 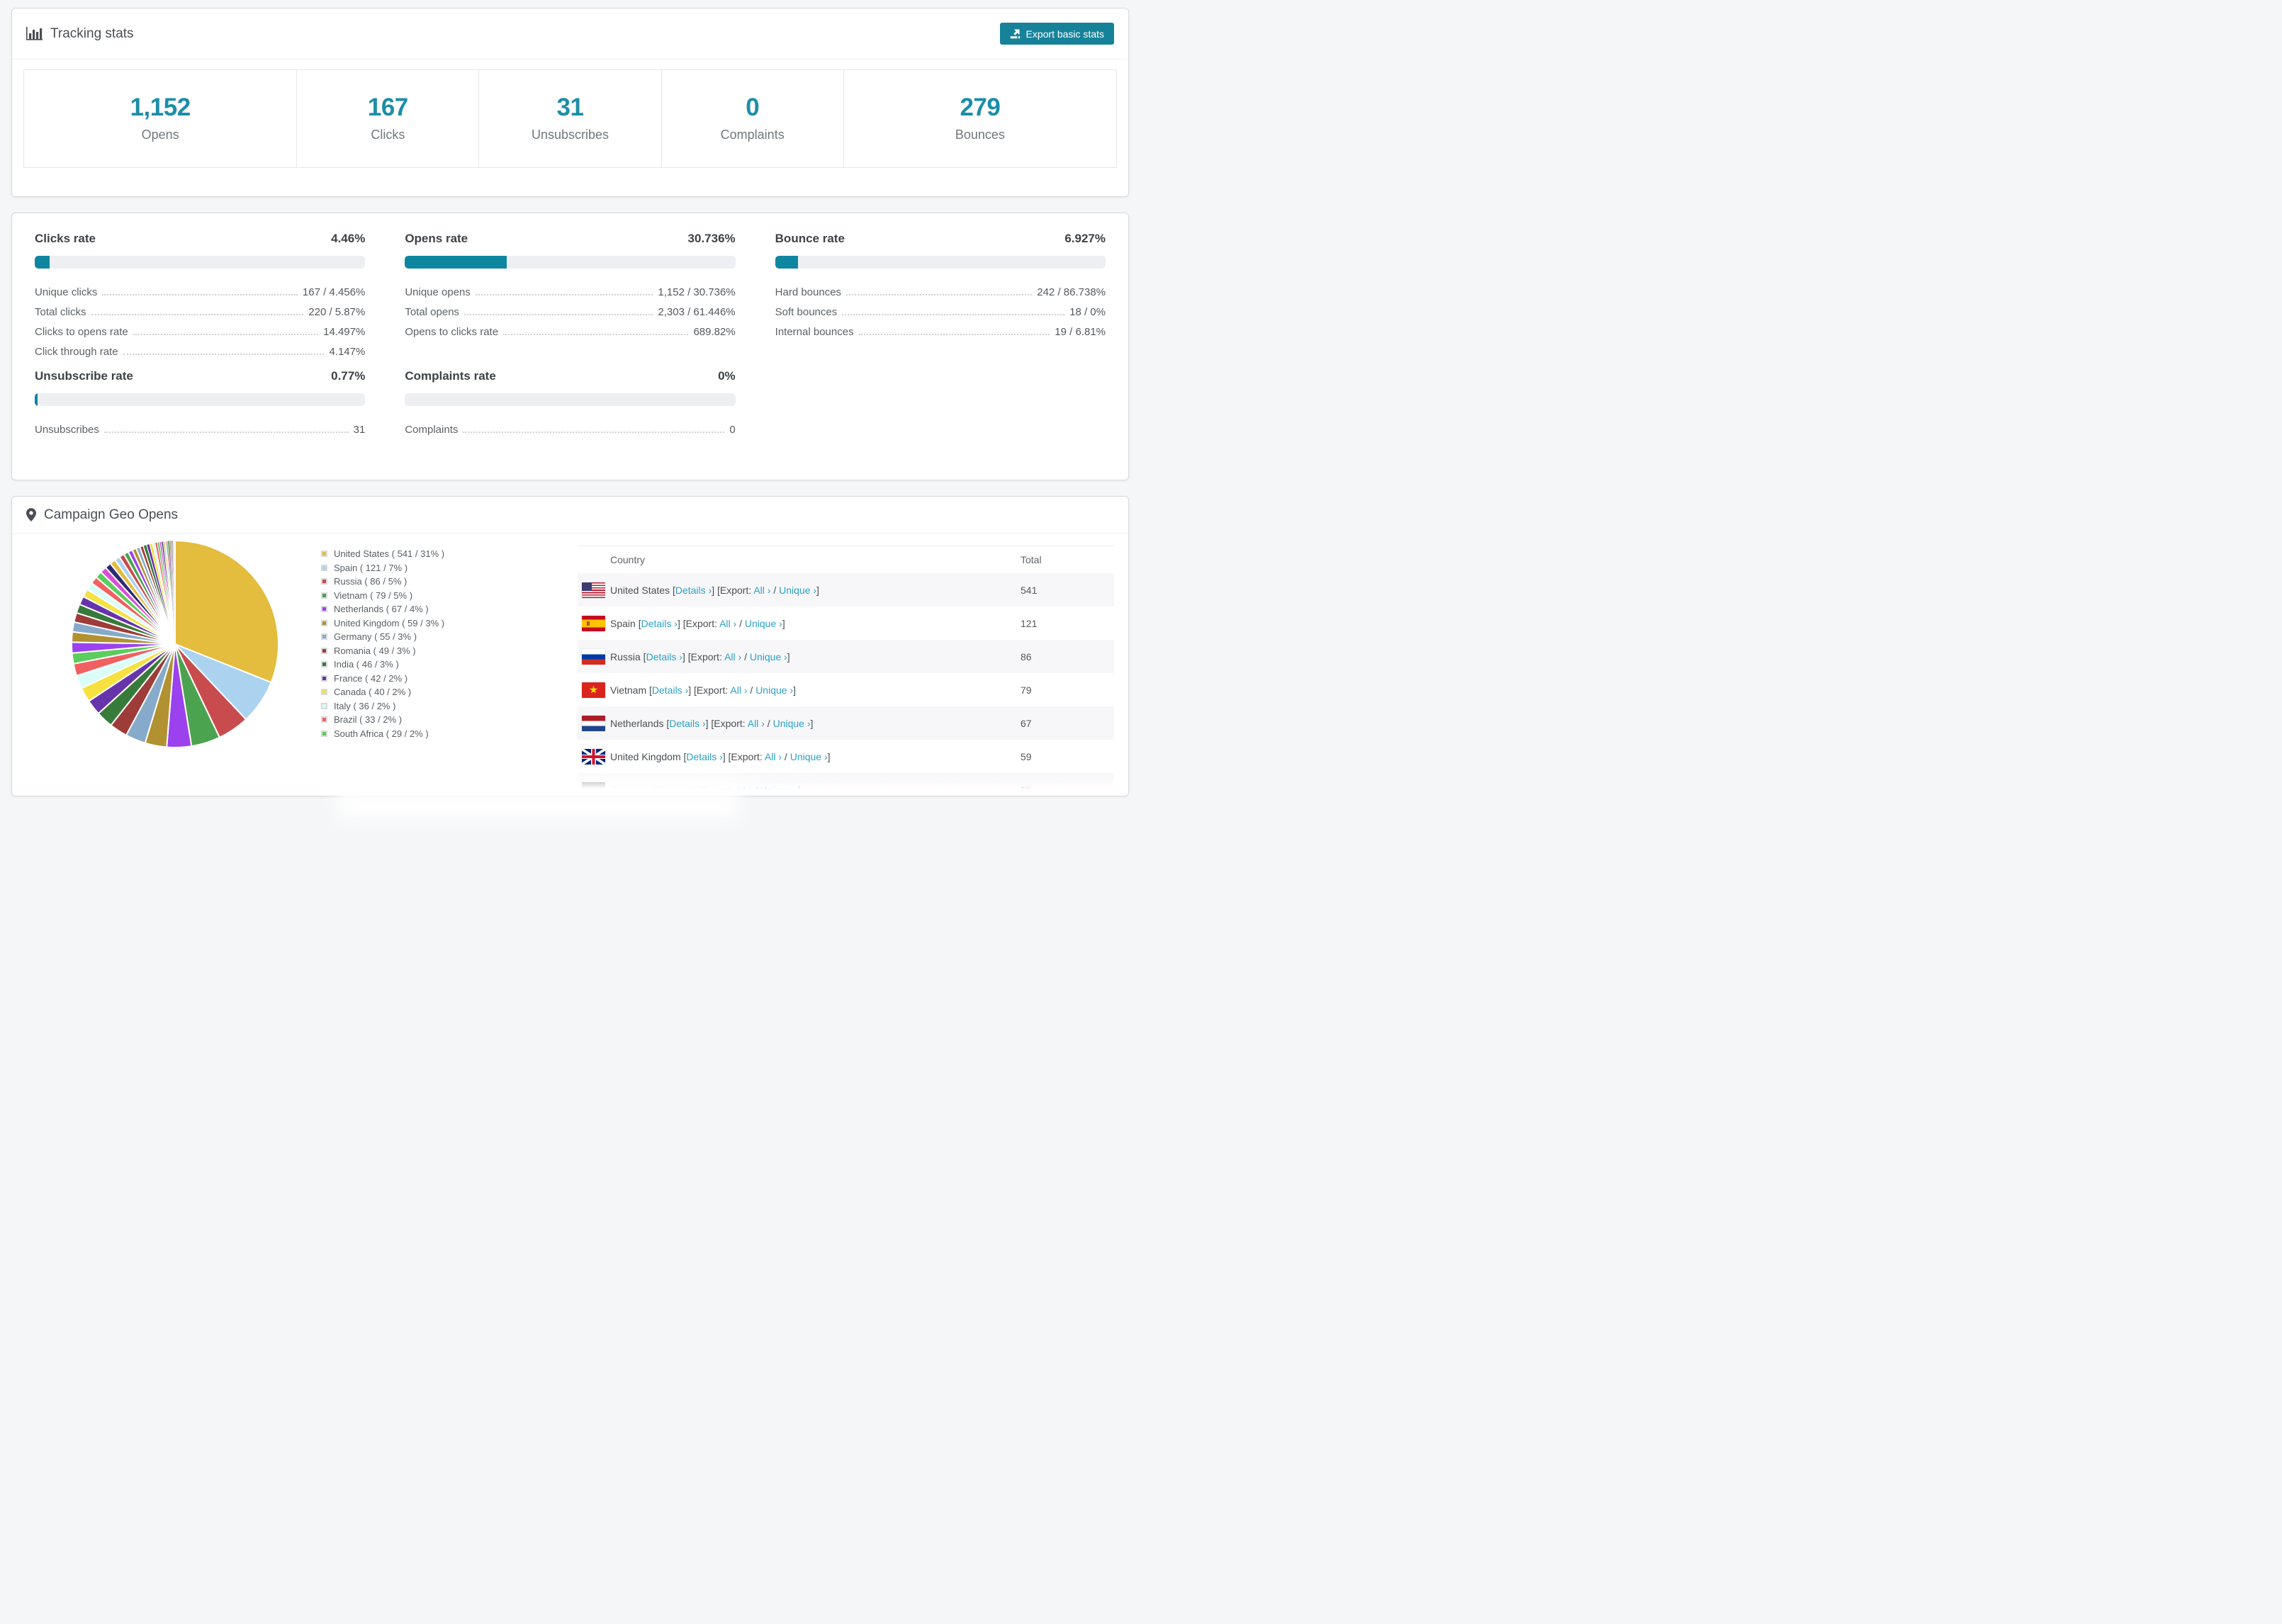 What do you see at coordinates (714, 332) in the screenshot?
I see `rate-row-value: 689.82%` at bounding box center [714, 332].